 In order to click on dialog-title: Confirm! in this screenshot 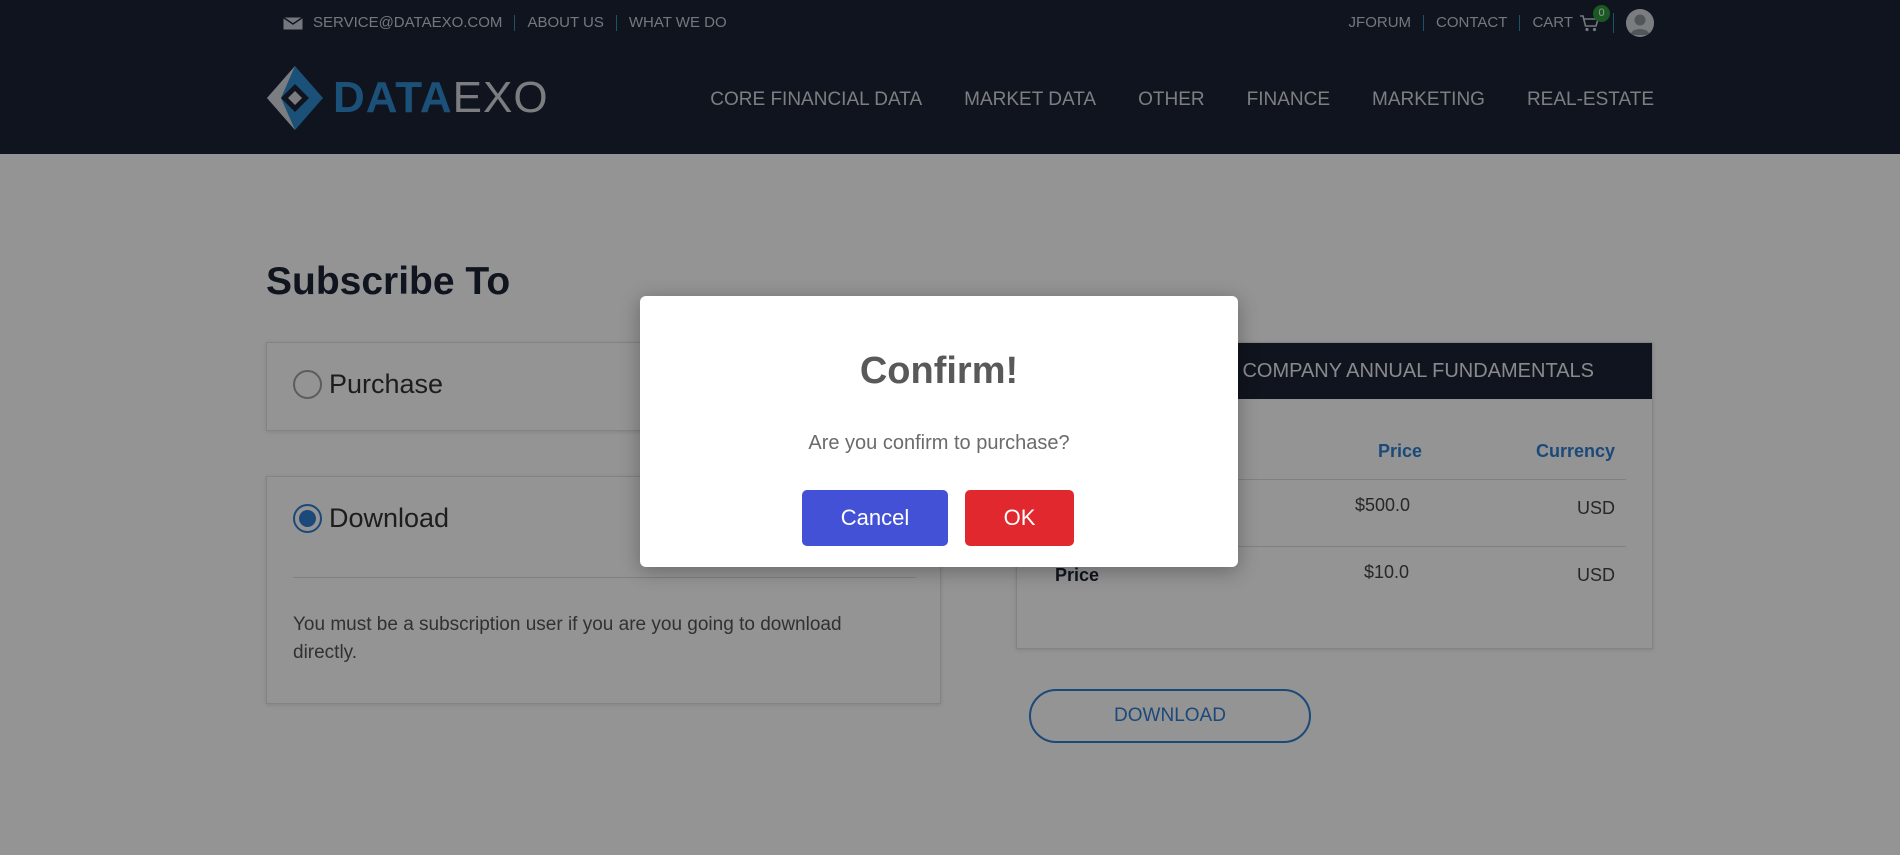, I will do `click(939, 371)`.